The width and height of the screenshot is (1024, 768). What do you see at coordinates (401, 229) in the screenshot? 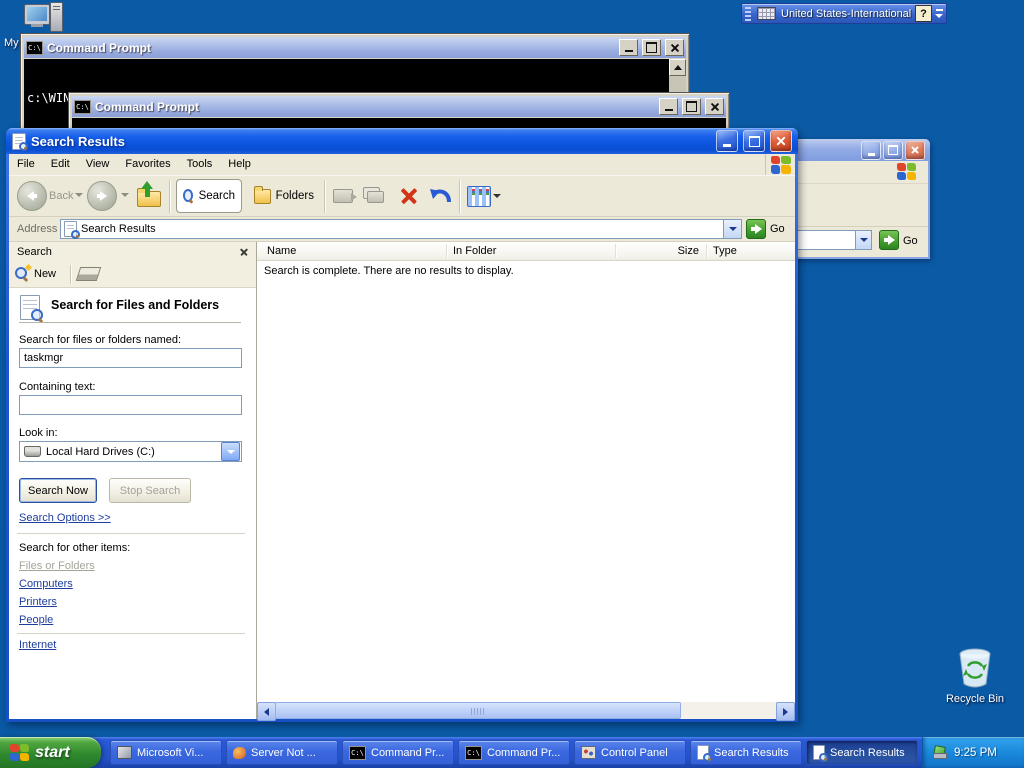
I see `address-combo: Search Results` at bounding box center [401, 229].